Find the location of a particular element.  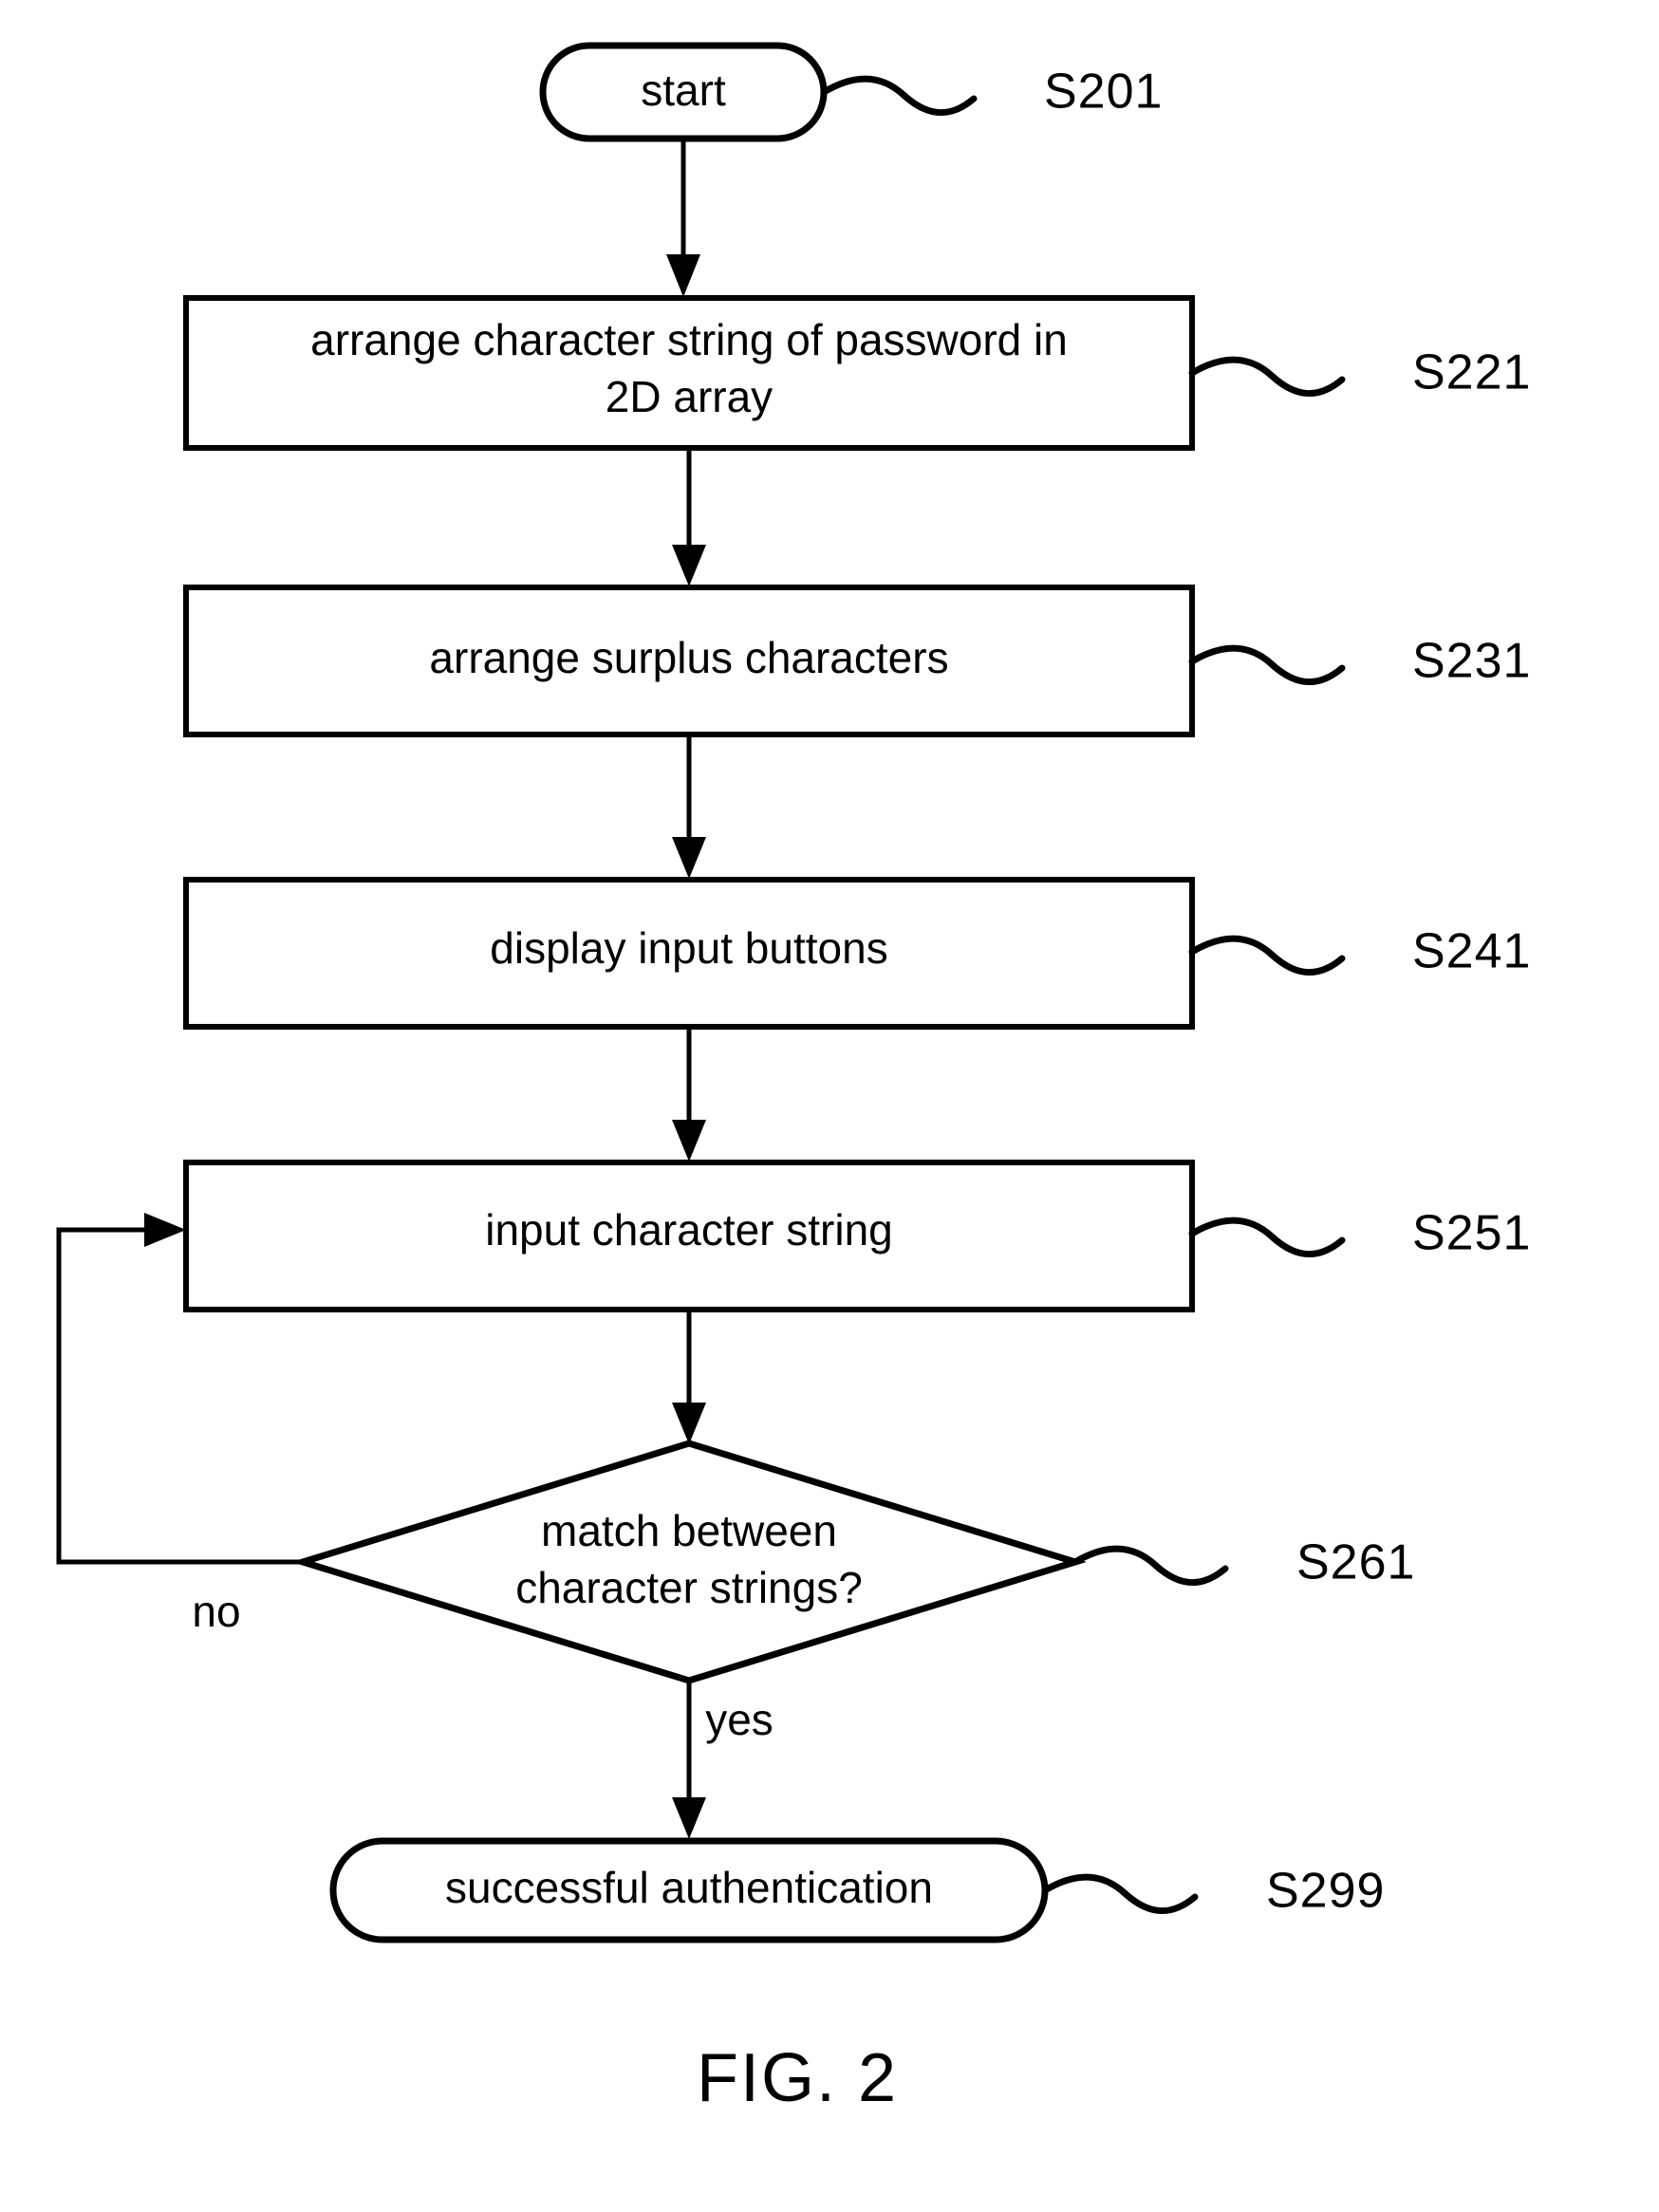

decision-label-s261-line1: match between is located at coordinates (689, 1531).